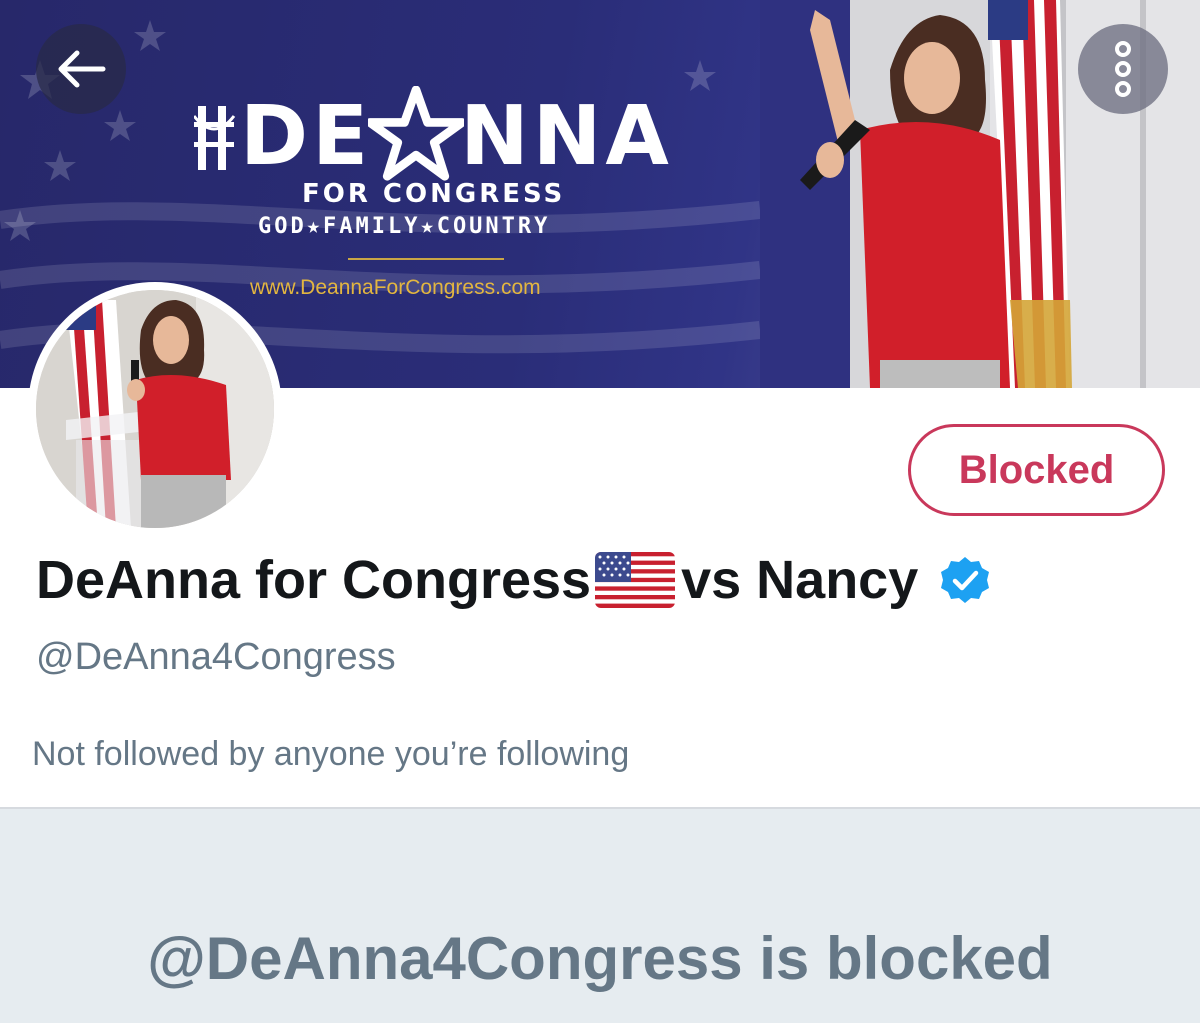 The width and height of the screenshot is (1200, 1023). Describe the element at coordinates (331, 754) in the screenshot. I see `followers-note: Not followed by anyone you’re following` at that location.